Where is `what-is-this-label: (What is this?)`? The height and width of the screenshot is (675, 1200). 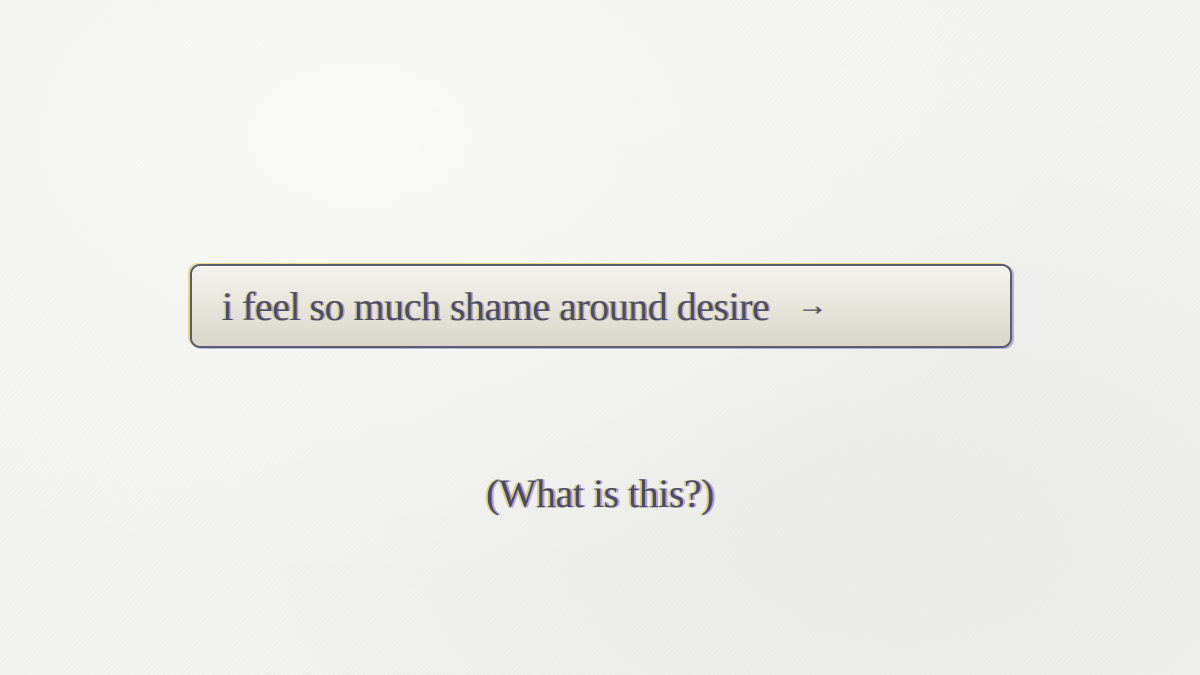
what-is-this-label: (What is this?) is located at coordinates (600, 493).